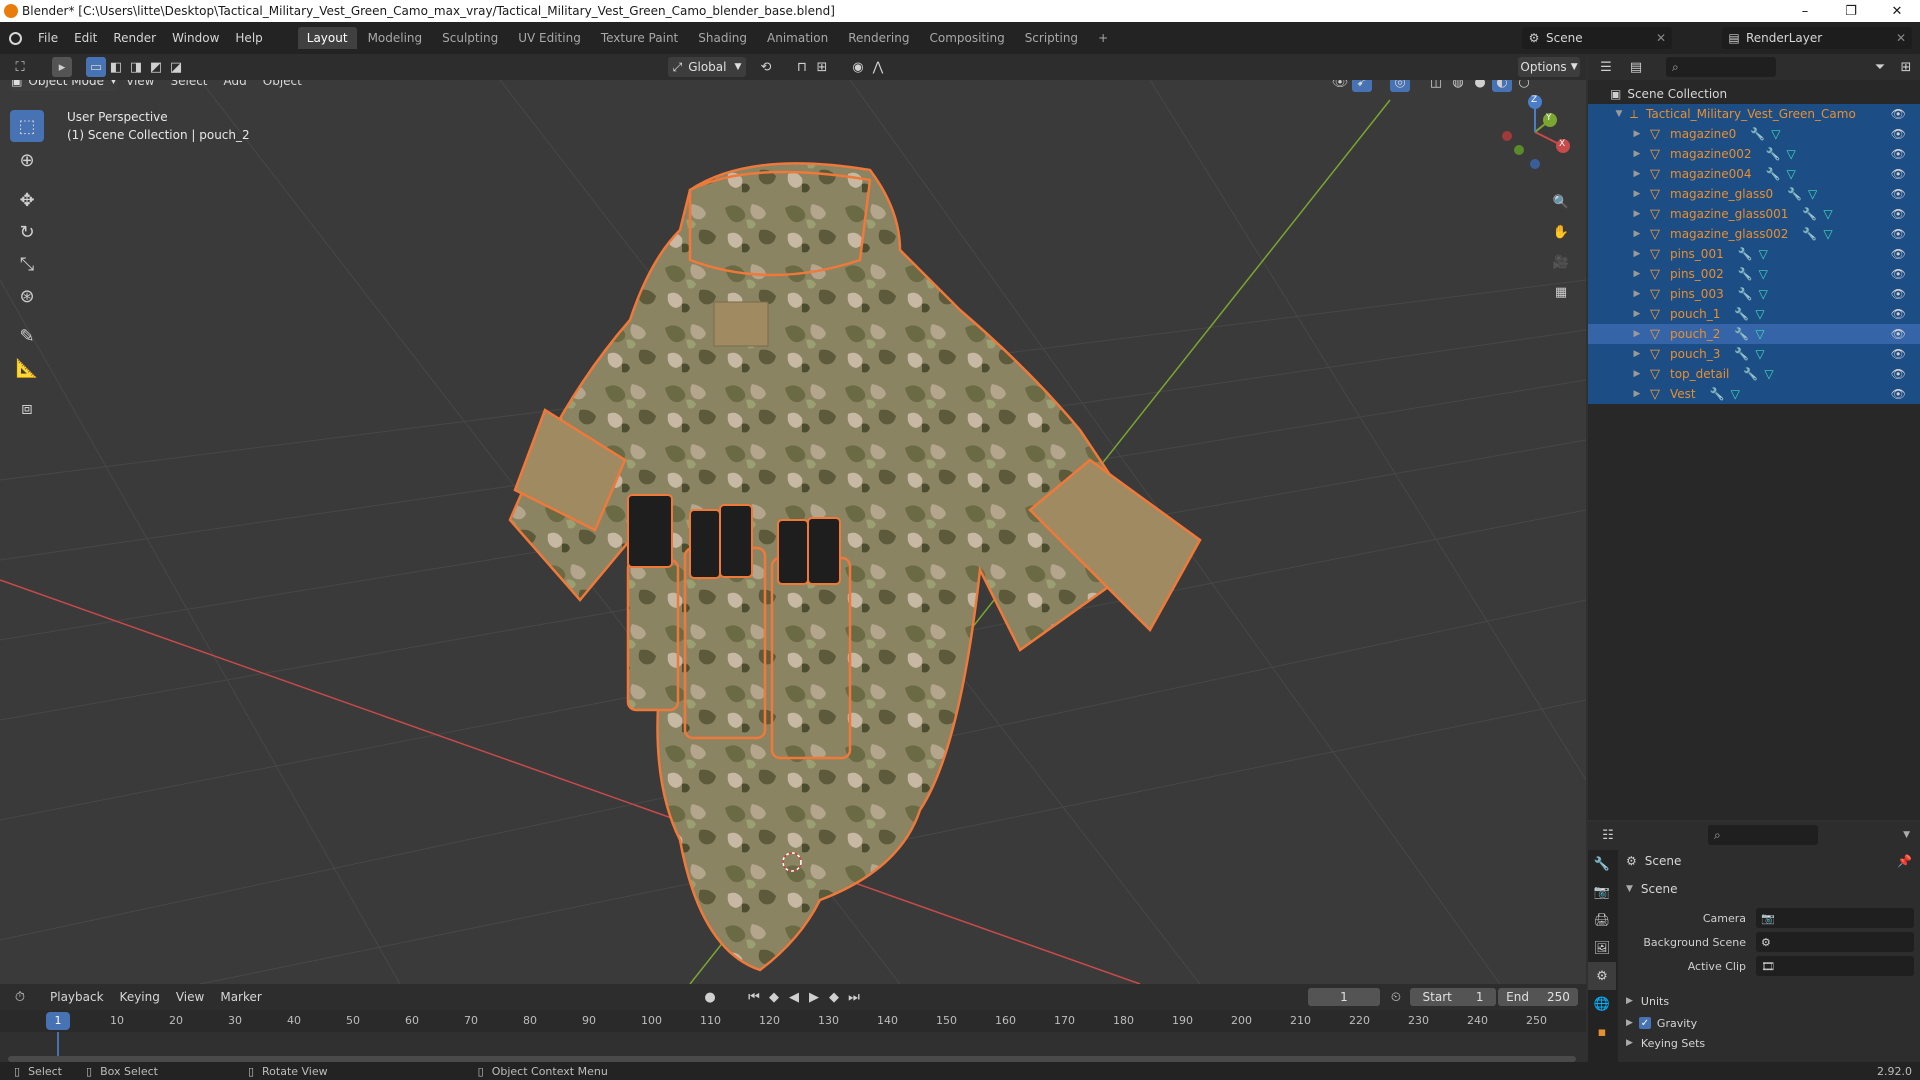 This screenshot has width=1920, height=1080. What do you see at coordinates (722, 38) in the screenshot?
I see `tab-shading: Shading` at bounding box center [722, 38].